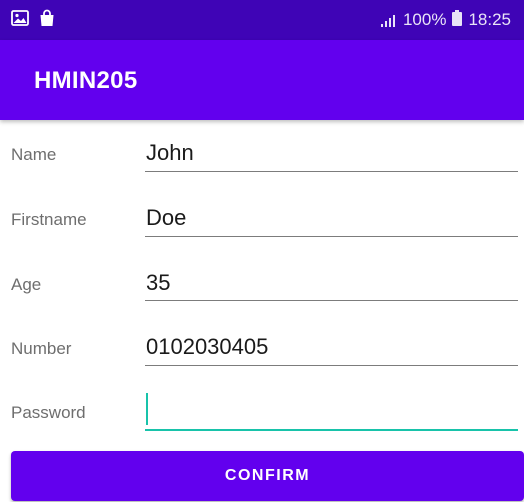 Image resolution: width=524 pixels, height=502 pixels. Describe the element at coordinates (49, 219) in the screenshot. I see `firstname-label: Firstname` at that location.